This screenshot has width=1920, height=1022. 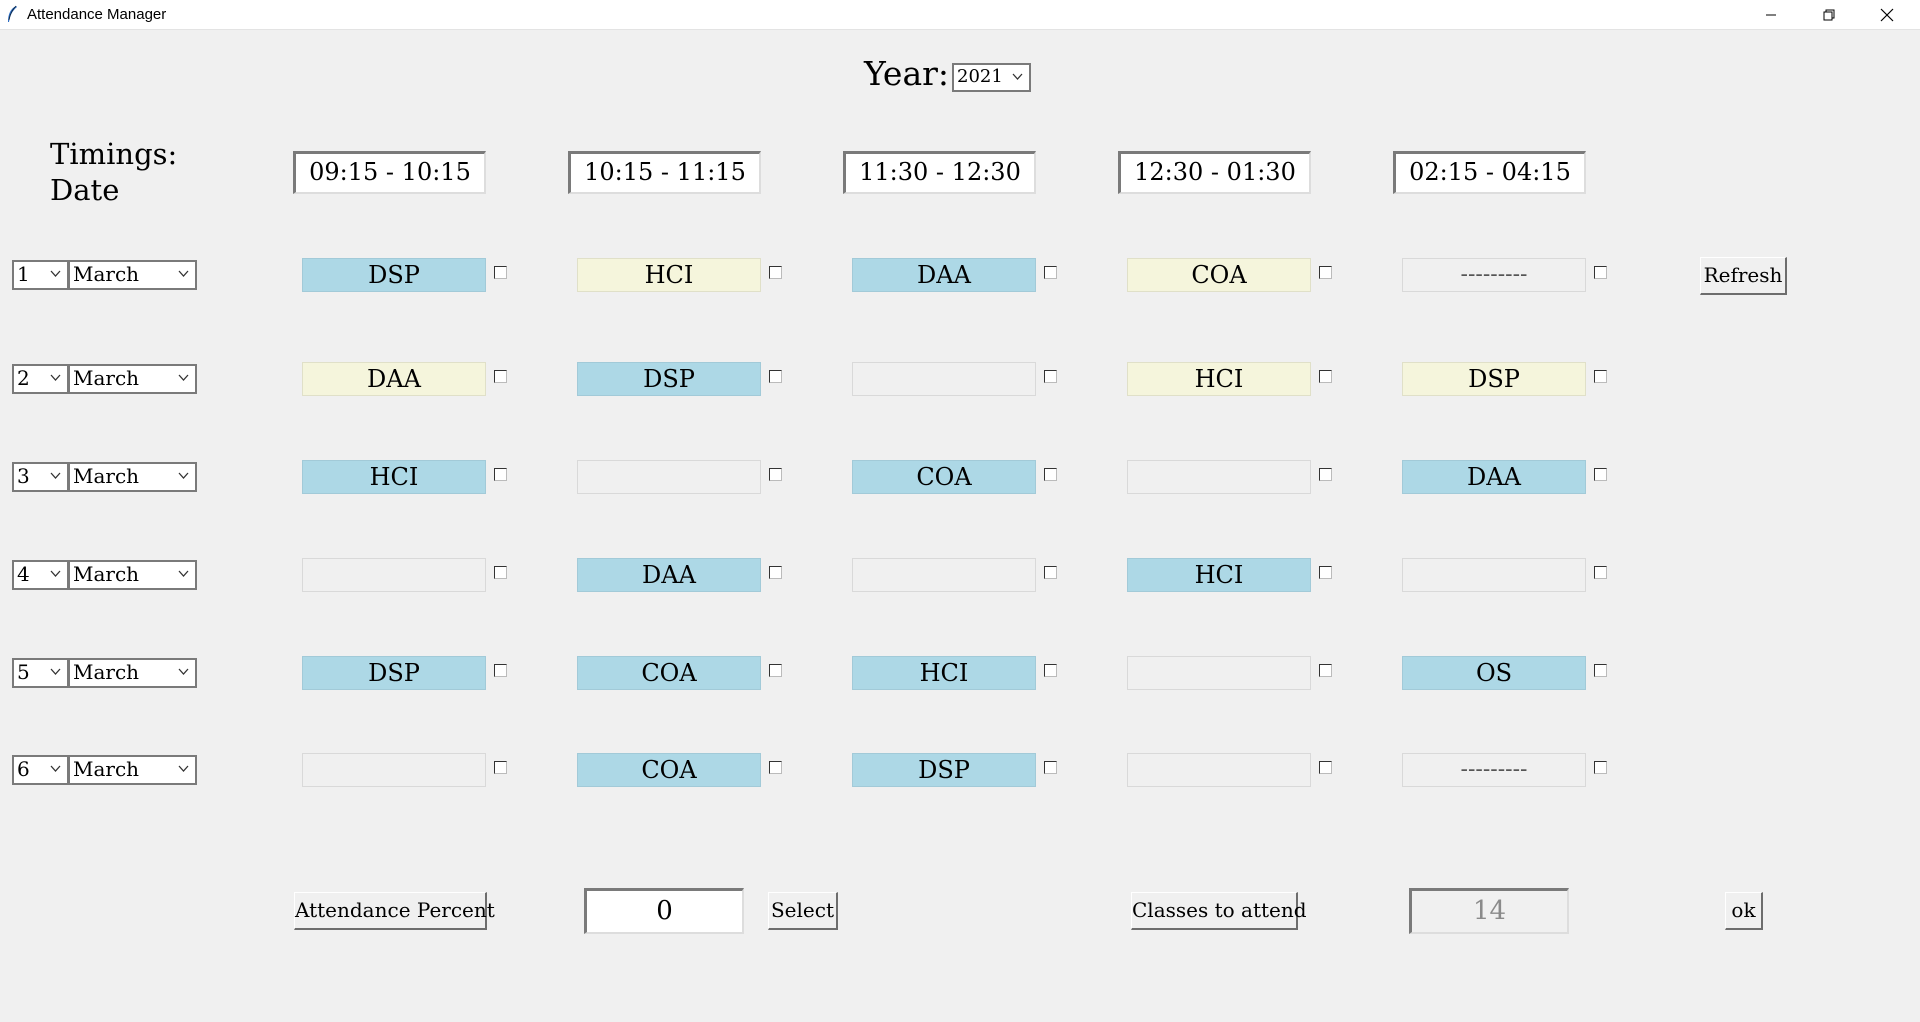 What do you see at coordinates (389, 172) in the screenshot?
I see `timing-slot-1: 09:15 - 10:15` at bounding box center [389, 172].